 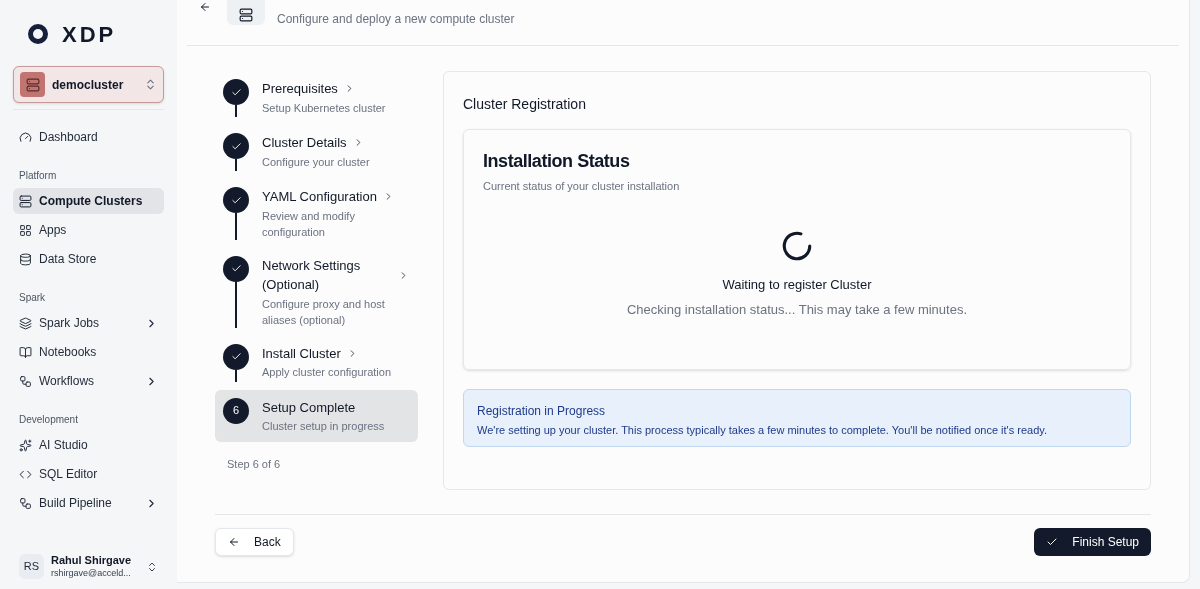 I want to click on logo-text: XDP, so click(x=89, y=34).